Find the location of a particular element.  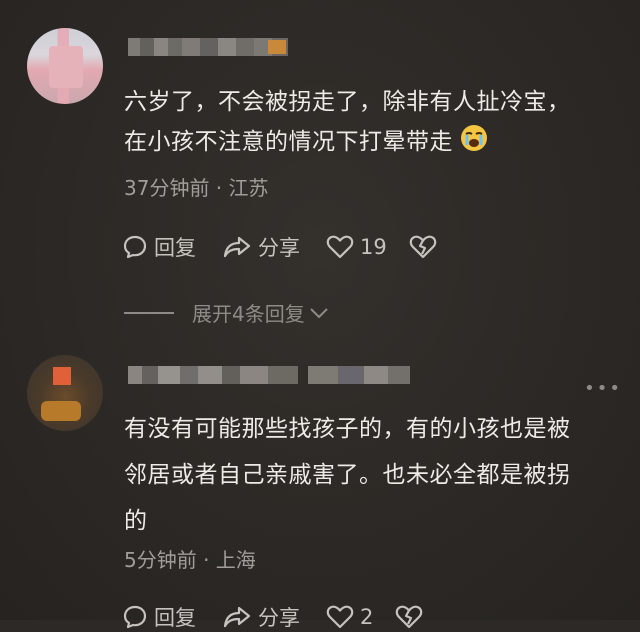

crying-face-icon is located at coordinates (474, 144).